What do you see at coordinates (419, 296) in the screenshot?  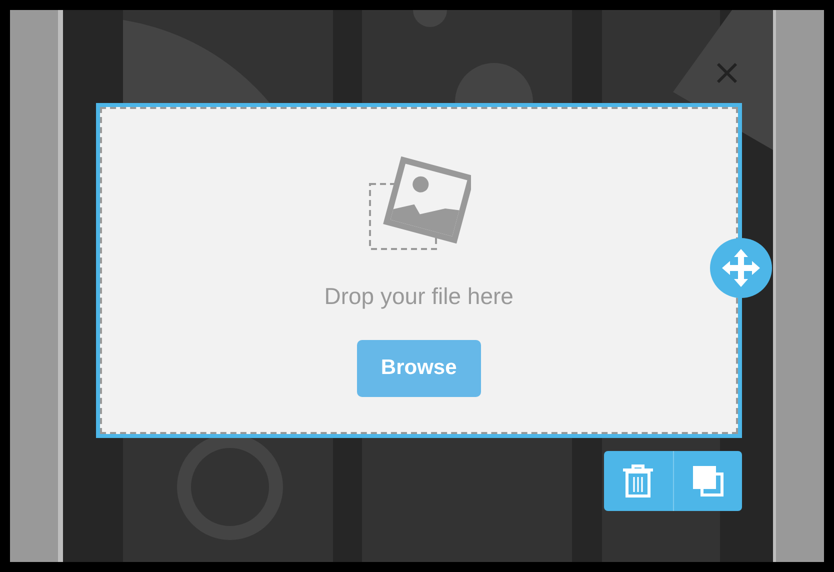 I see `drop-message: Drop your file here` at bounding box center [419, 296].